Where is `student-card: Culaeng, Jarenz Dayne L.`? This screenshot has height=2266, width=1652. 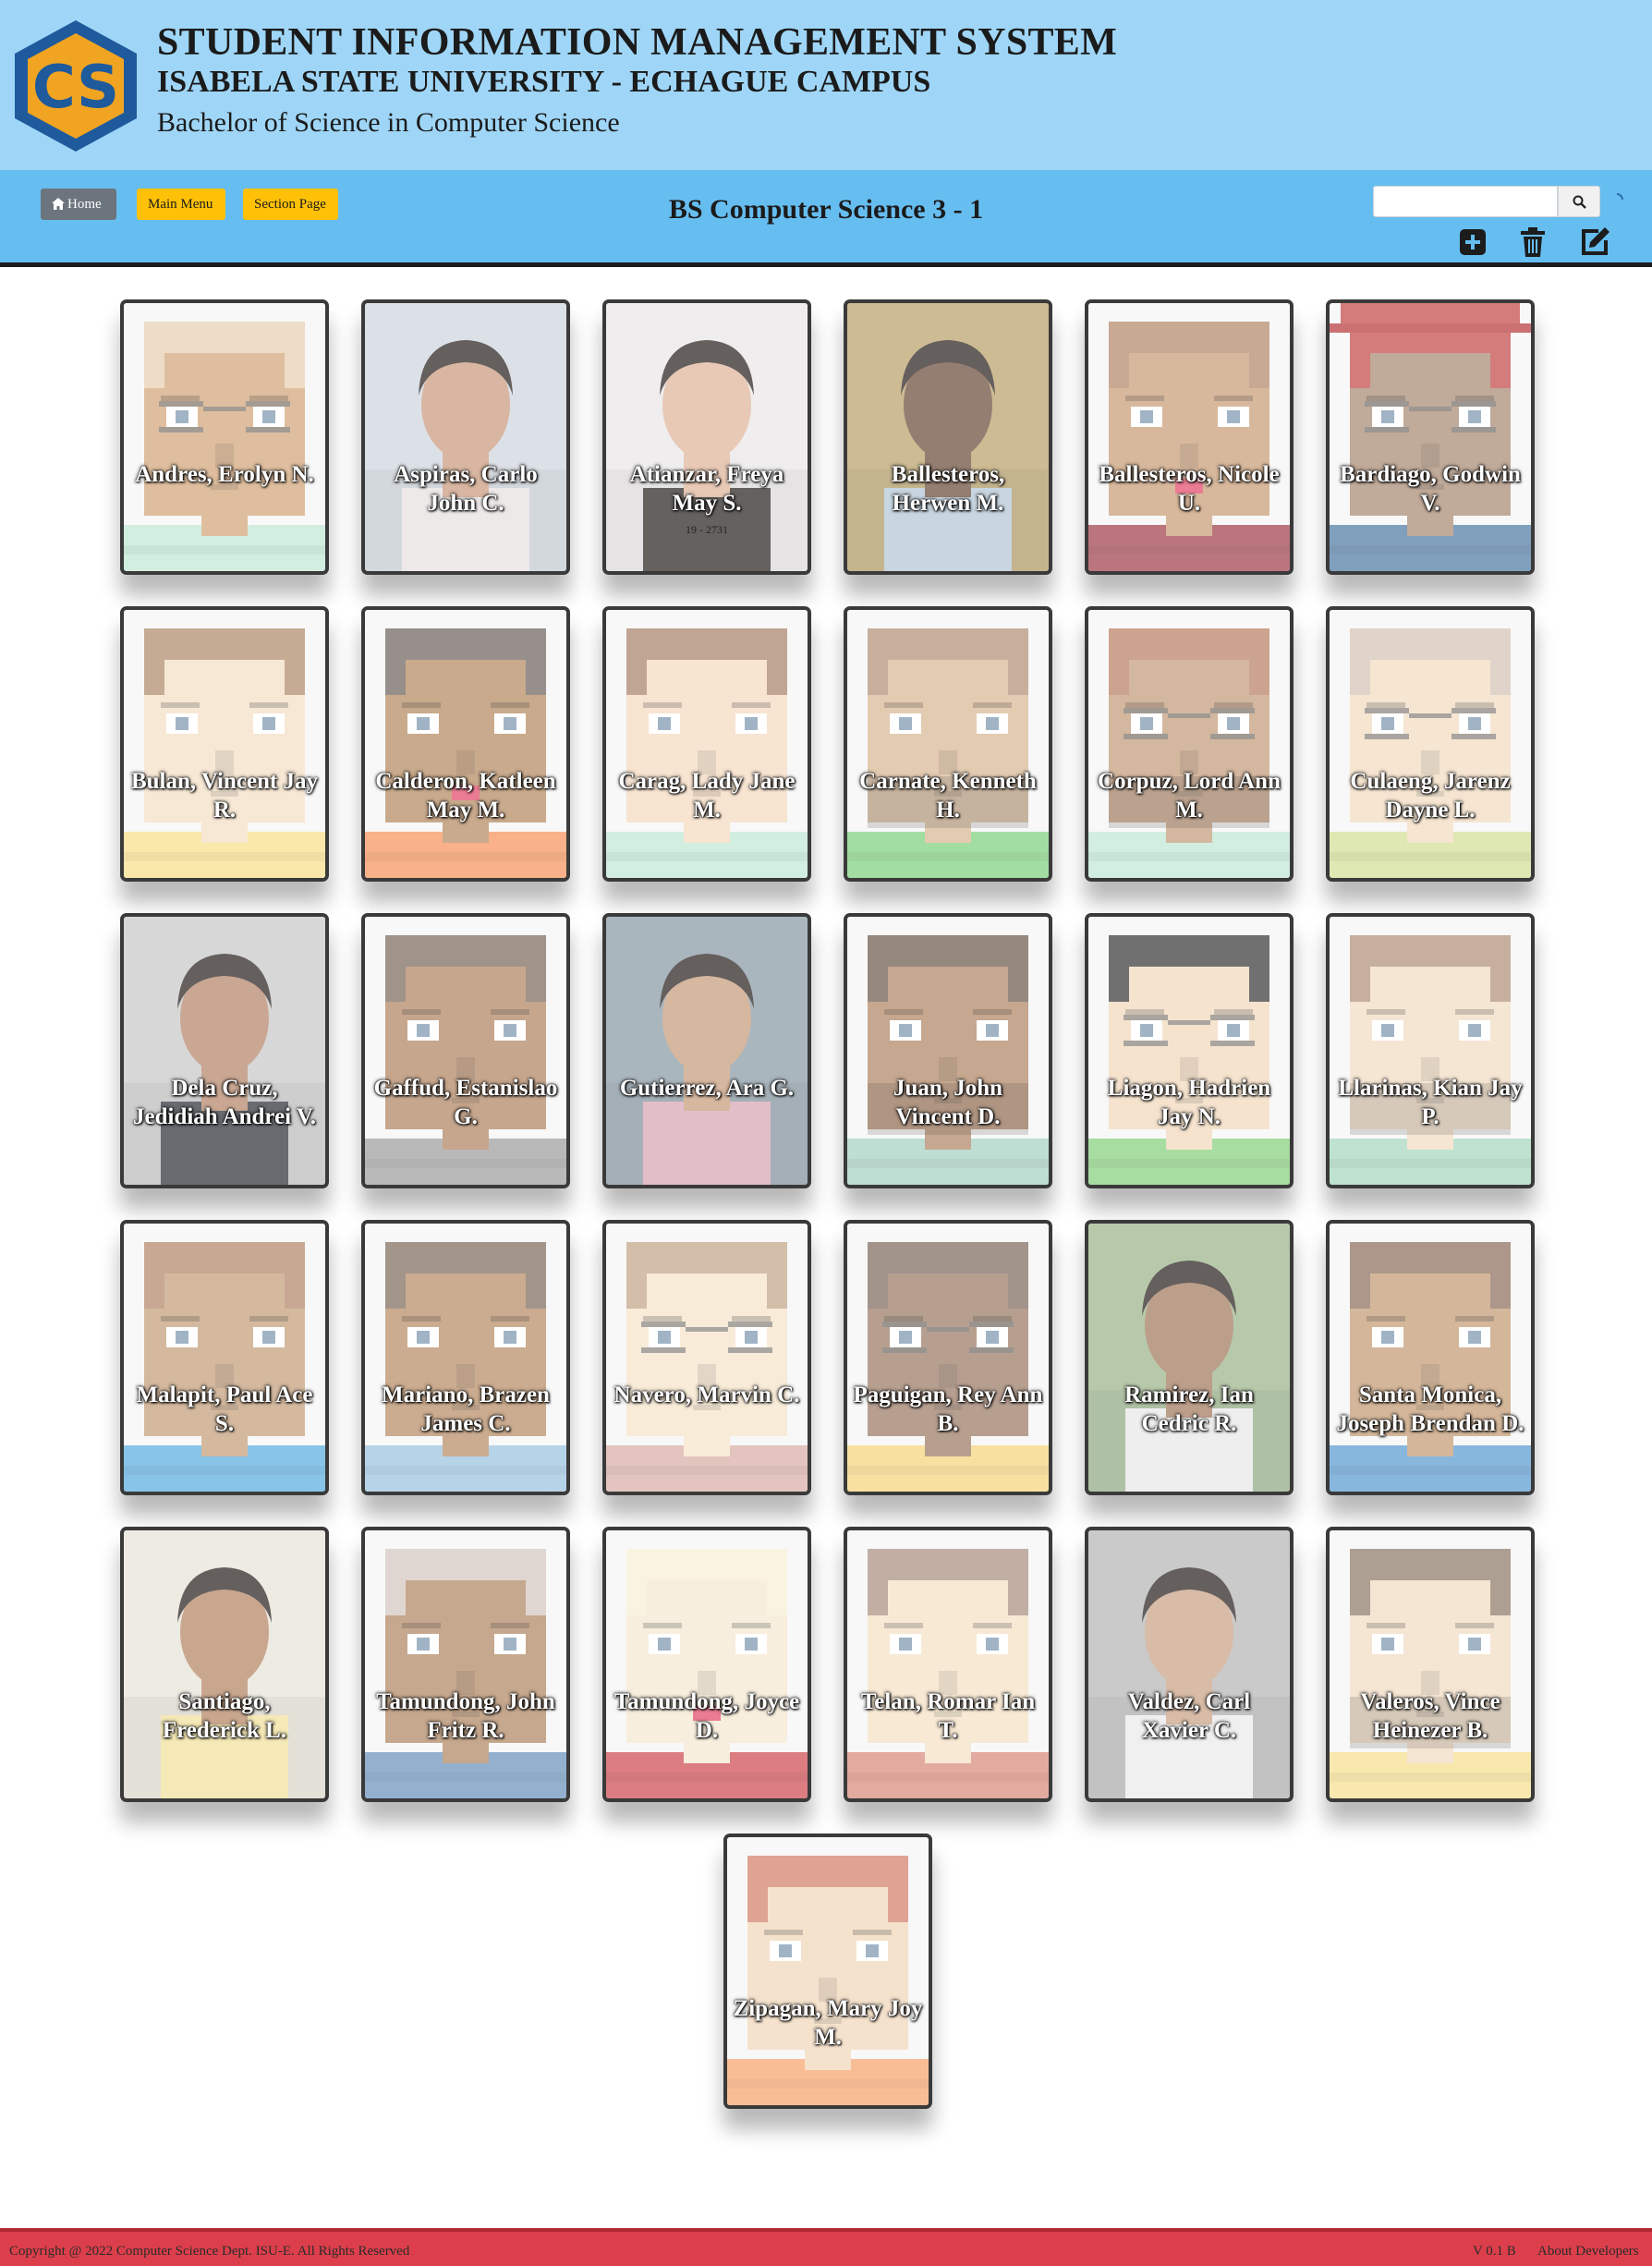 student-card: Culaeng, Jarenz Dayne L. is located at coordinates (1430, 744).